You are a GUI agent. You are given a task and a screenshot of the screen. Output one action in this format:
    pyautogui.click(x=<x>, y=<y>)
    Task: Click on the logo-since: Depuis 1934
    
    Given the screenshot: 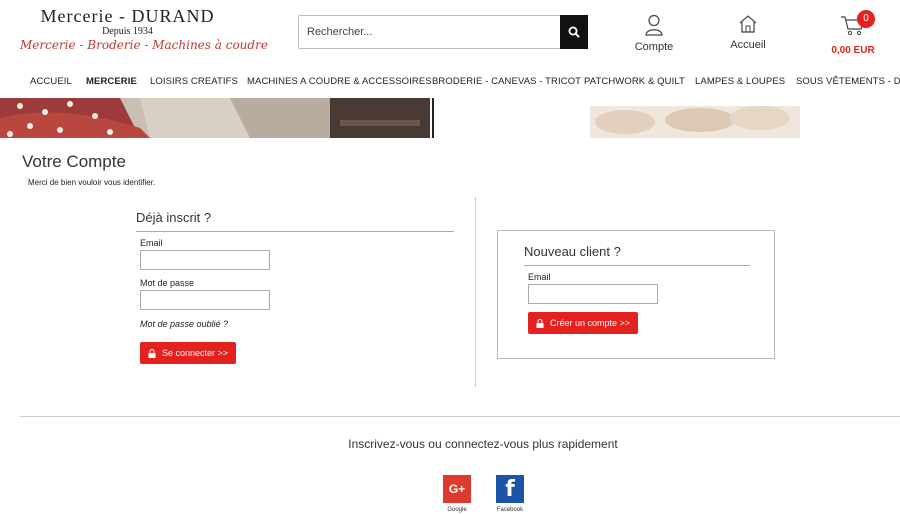 What is the action you would take?
    pyautogui.click(x=127, y=31)
    